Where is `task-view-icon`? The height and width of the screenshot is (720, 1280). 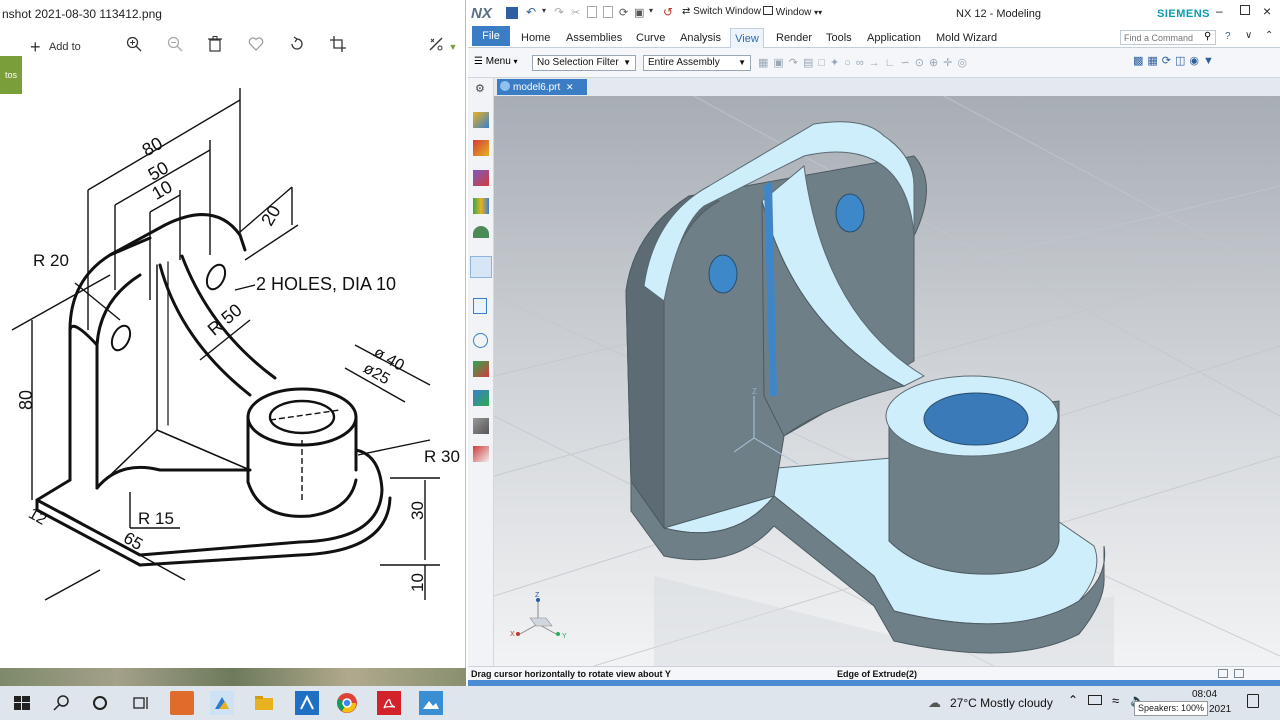
task-view-icon is located at coordinates (140, 703).